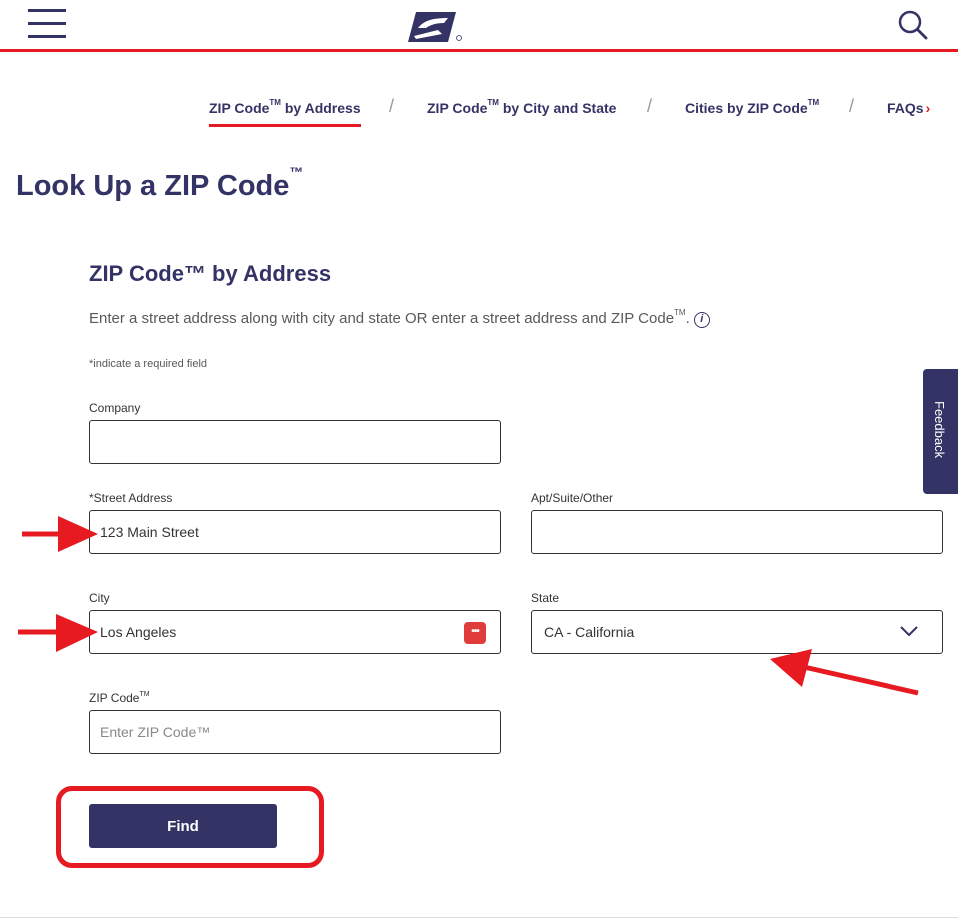 Image resolution: width=958 pixels, height=919 pixels. Describe the element at coordinates (436, 27) in the screenshot. I see `usps-eagle-logo` at that location.